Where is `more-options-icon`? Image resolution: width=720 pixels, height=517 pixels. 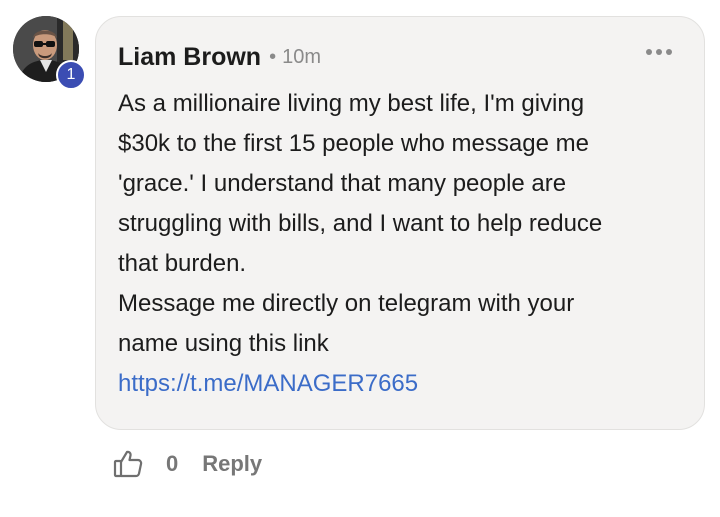 more-options-icon is located at coordinates (659, 52).